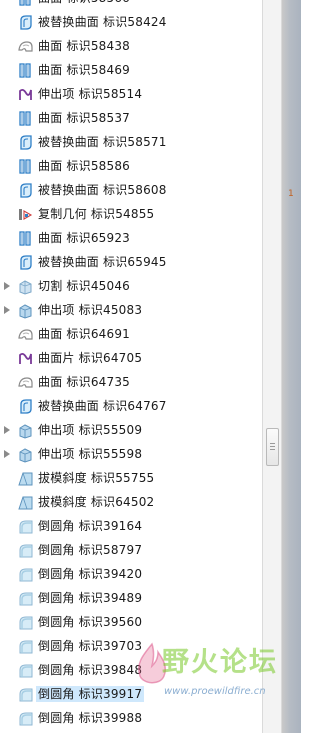 The width and height of the screenshot is (320, 733). I want to click on tree-item-label: 曲面 标识58438, so click(84, 46).